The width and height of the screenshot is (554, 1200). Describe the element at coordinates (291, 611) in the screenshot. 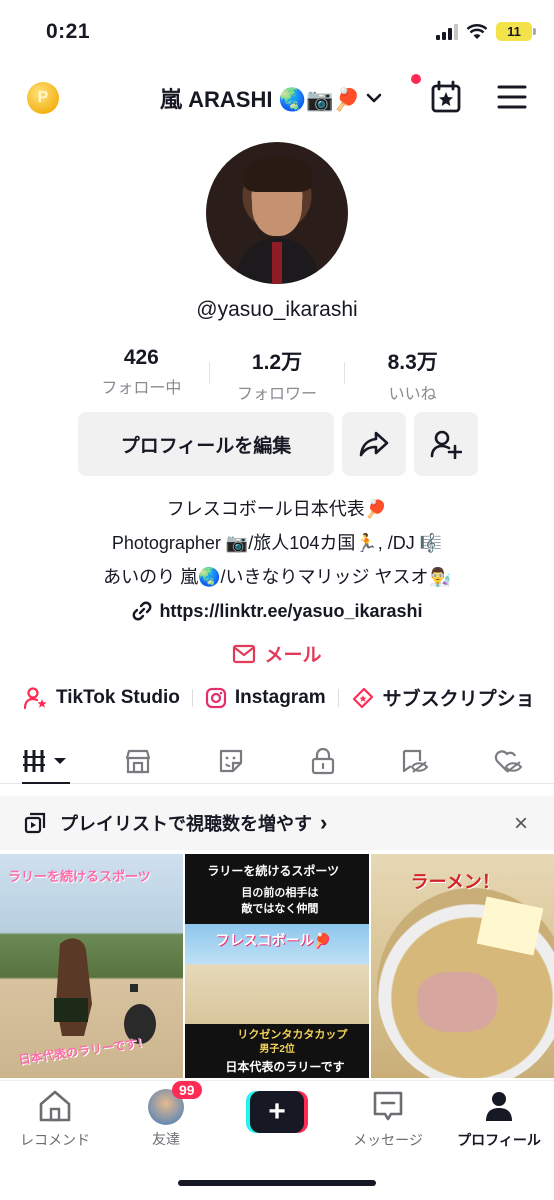

I see `bio-link-text: https://linktr.ee/yasuo_ikarashi` at that location.